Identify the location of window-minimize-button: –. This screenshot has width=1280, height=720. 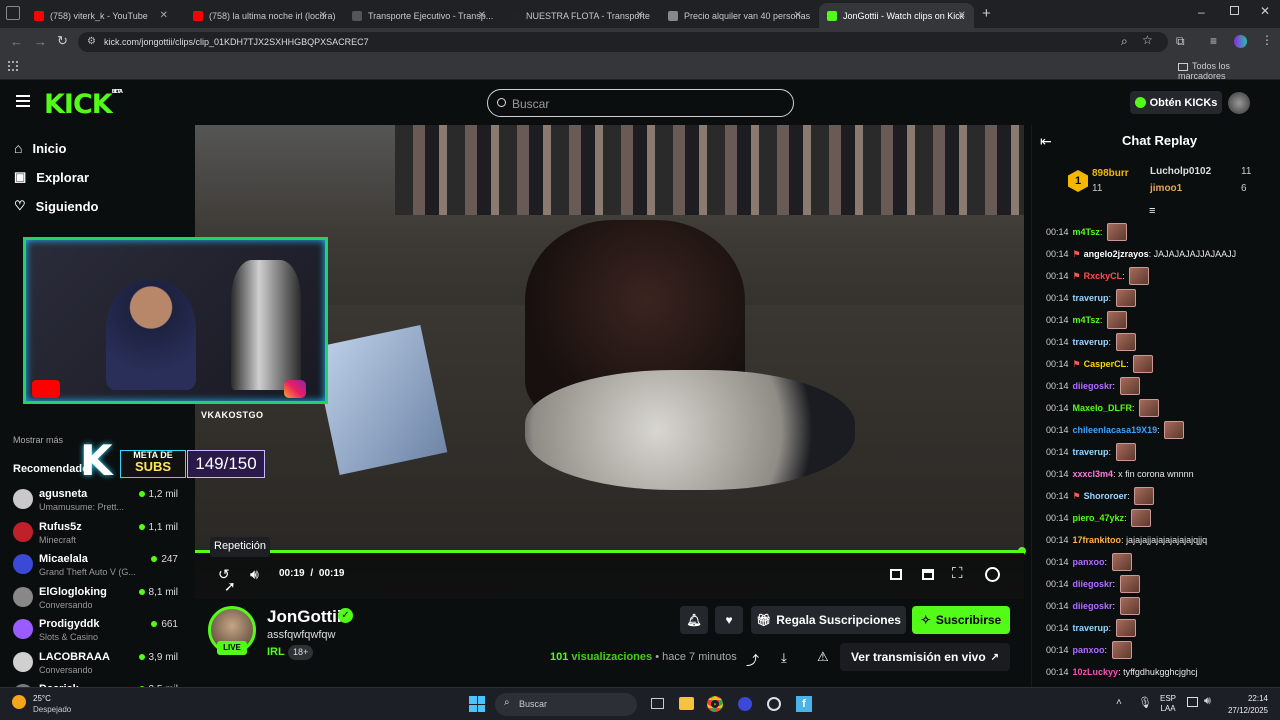
(1201, 12).